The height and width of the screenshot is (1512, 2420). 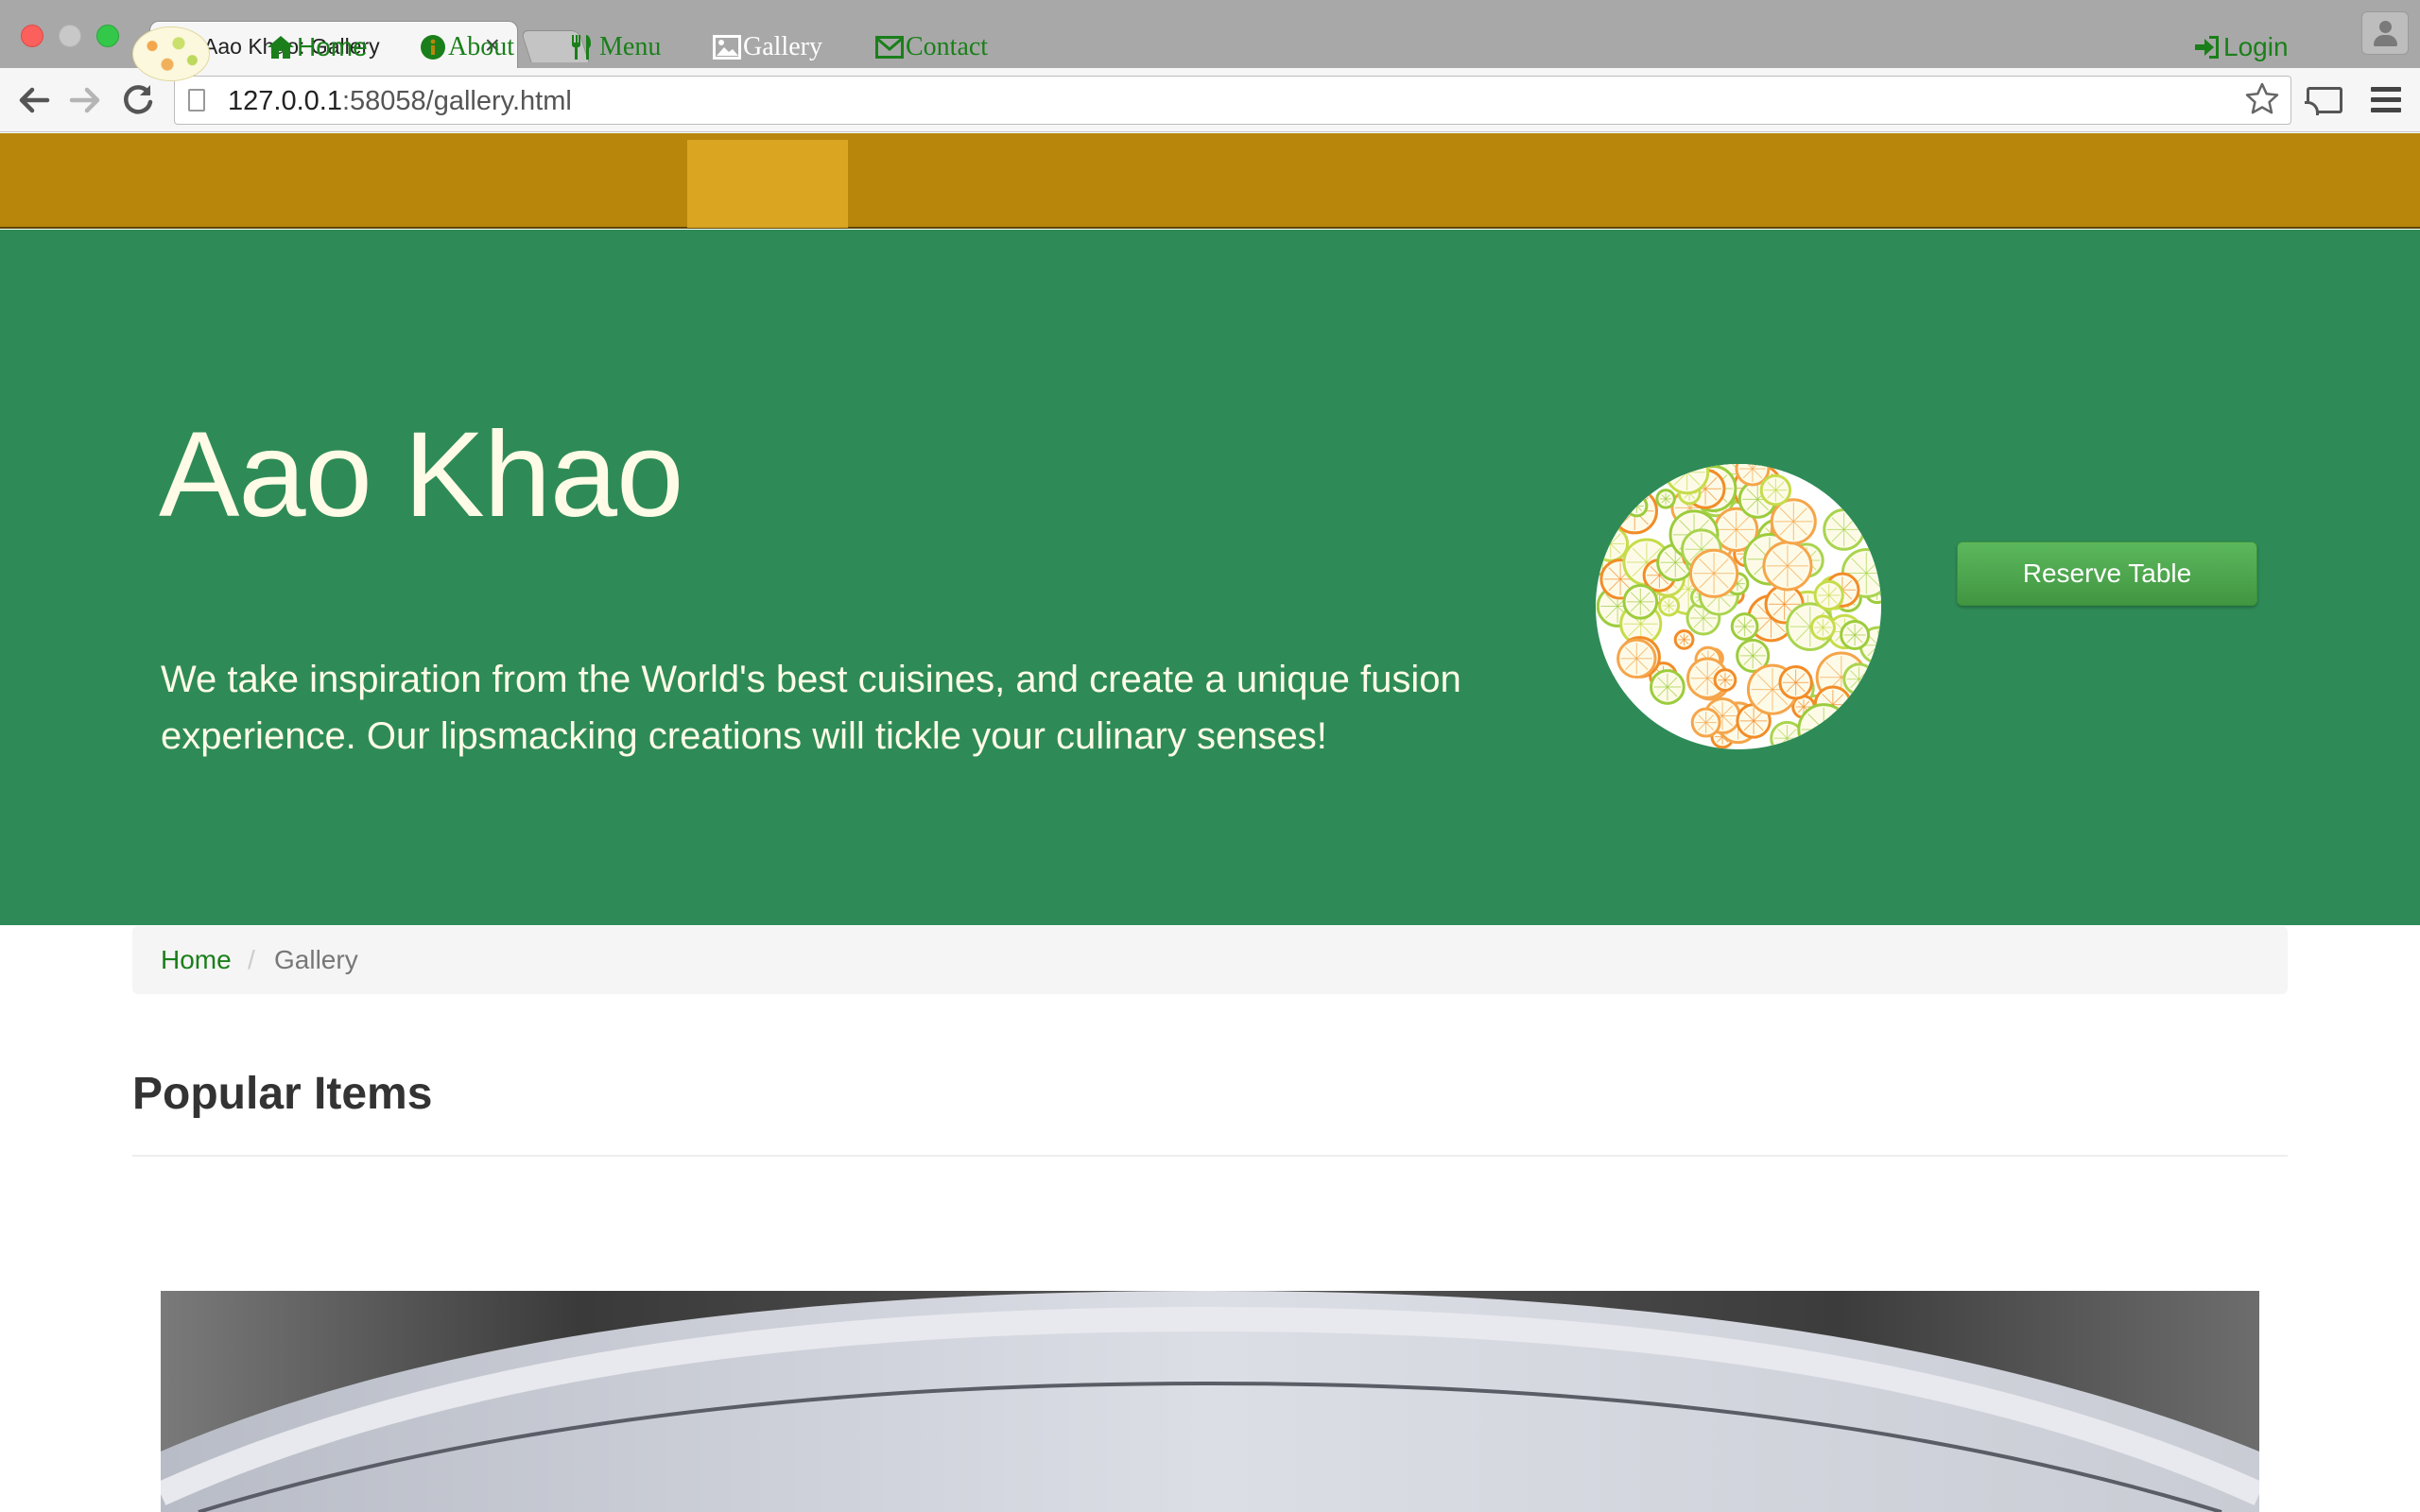 What do you see at coordinates (1210, 1401) in the screenshot?
I see `gallery-photo` at bounding box center [1210, 1401].